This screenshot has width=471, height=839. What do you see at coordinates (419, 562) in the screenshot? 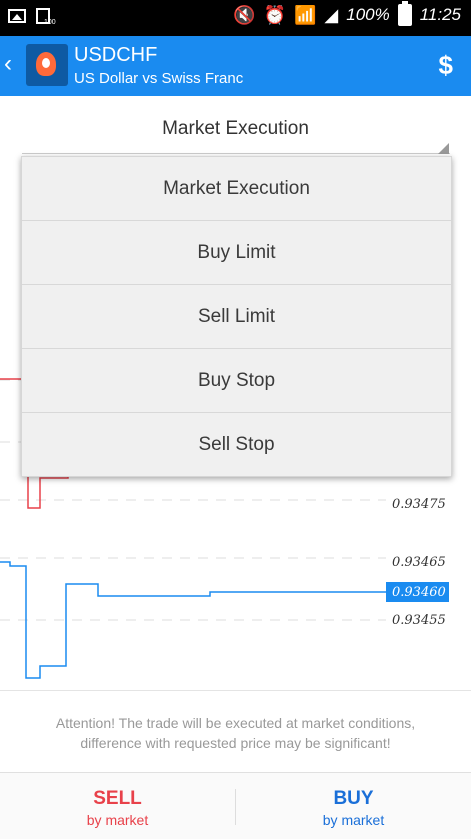
I see `price-label: 0.93465` at bounding box center [419, 562].